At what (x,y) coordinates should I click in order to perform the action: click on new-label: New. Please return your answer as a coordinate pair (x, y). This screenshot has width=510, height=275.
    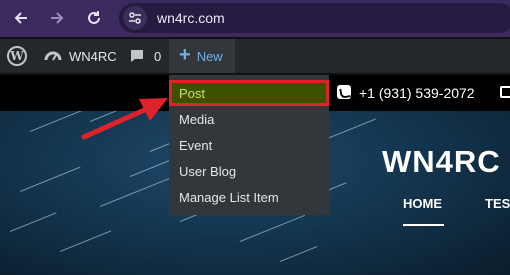
    Looking at the image, I should click on (209, 56).